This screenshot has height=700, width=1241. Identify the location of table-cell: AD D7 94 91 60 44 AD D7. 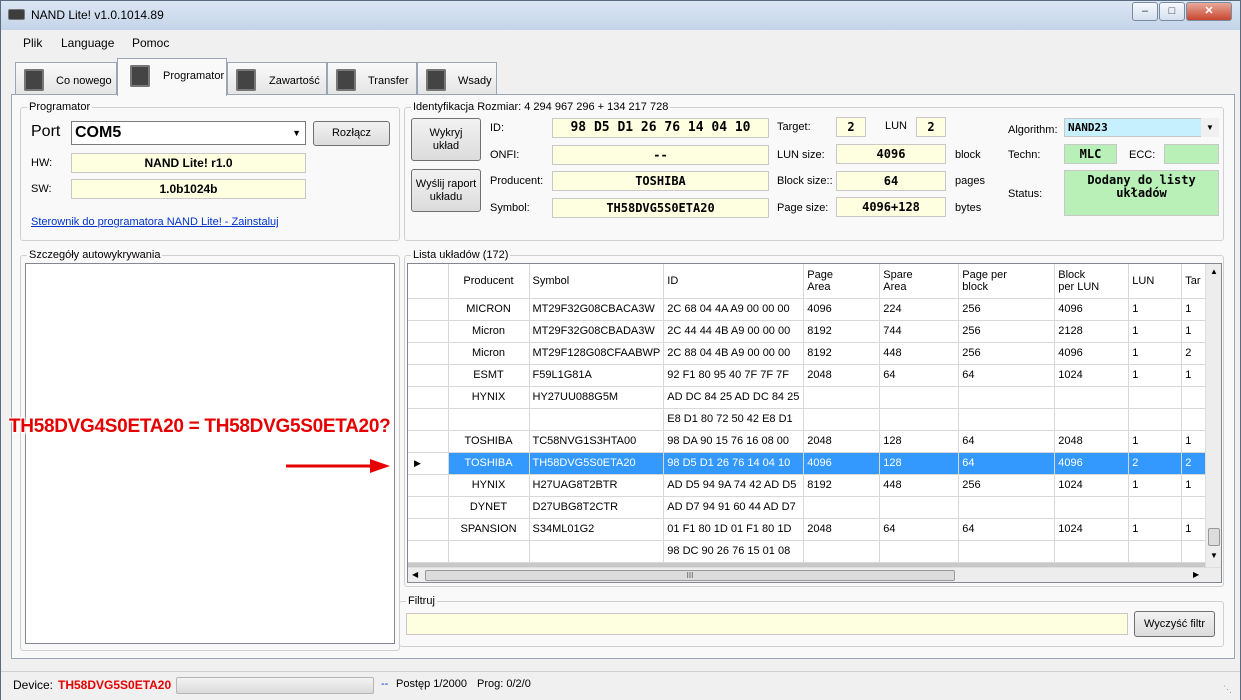
(734, 507).